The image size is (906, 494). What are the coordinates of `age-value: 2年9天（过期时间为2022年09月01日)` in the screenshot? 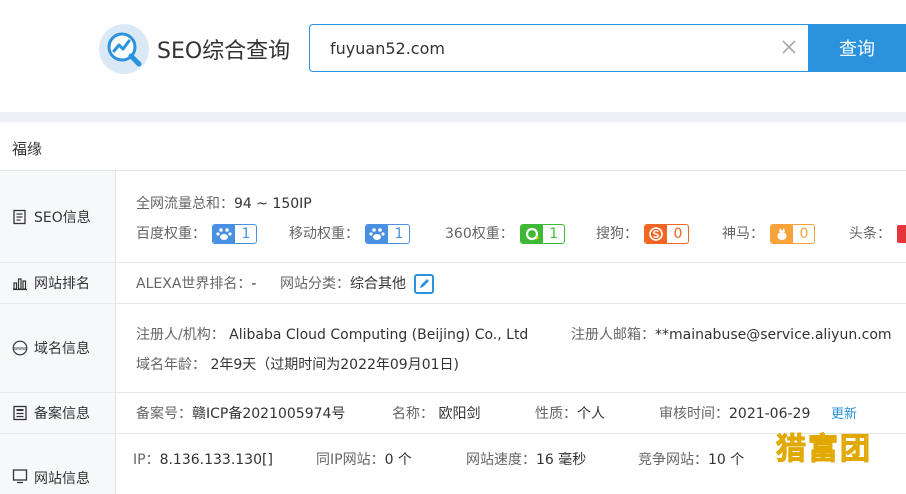 It's located at (334, 365).